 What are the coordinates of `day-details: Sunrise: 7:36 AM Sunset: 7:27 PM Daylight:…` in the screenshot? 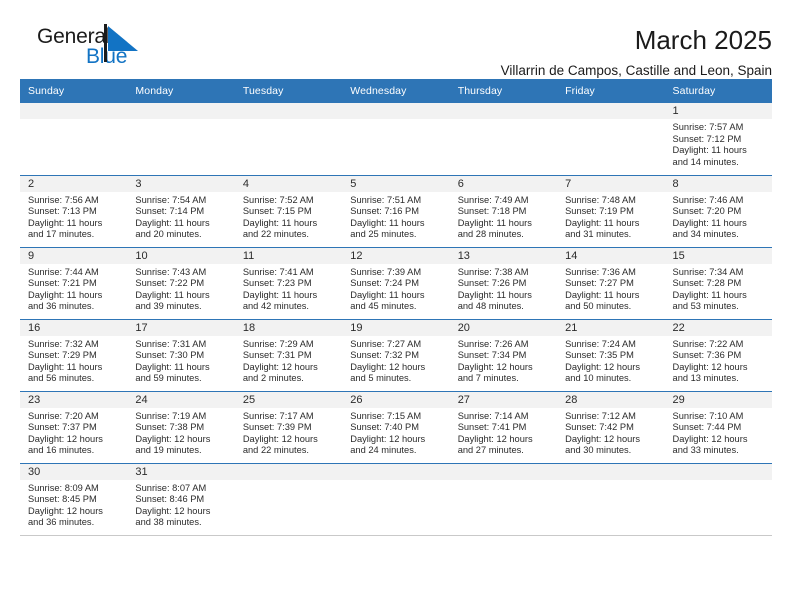 It's located at (610, 288).